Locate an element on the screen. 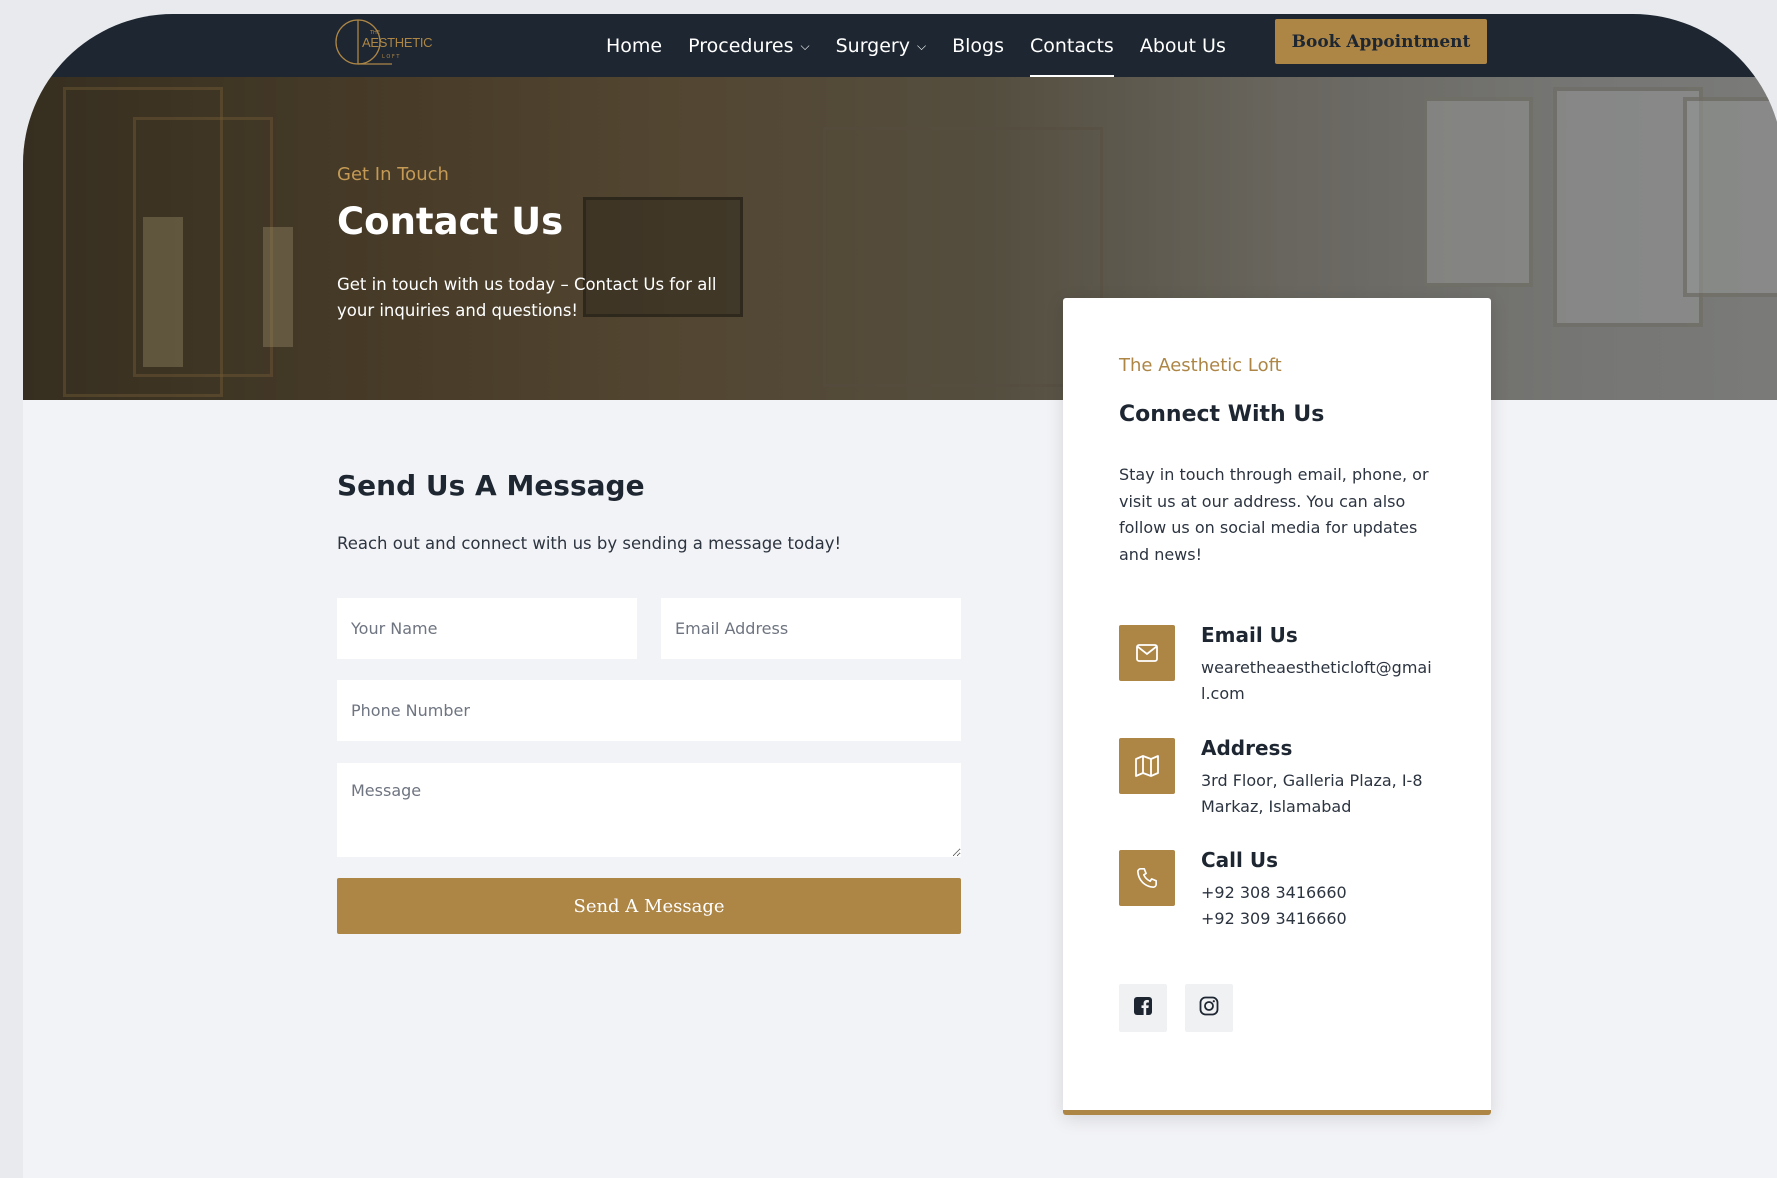  nav-item-about-us: About Us is located at coordinates (1183, 45).